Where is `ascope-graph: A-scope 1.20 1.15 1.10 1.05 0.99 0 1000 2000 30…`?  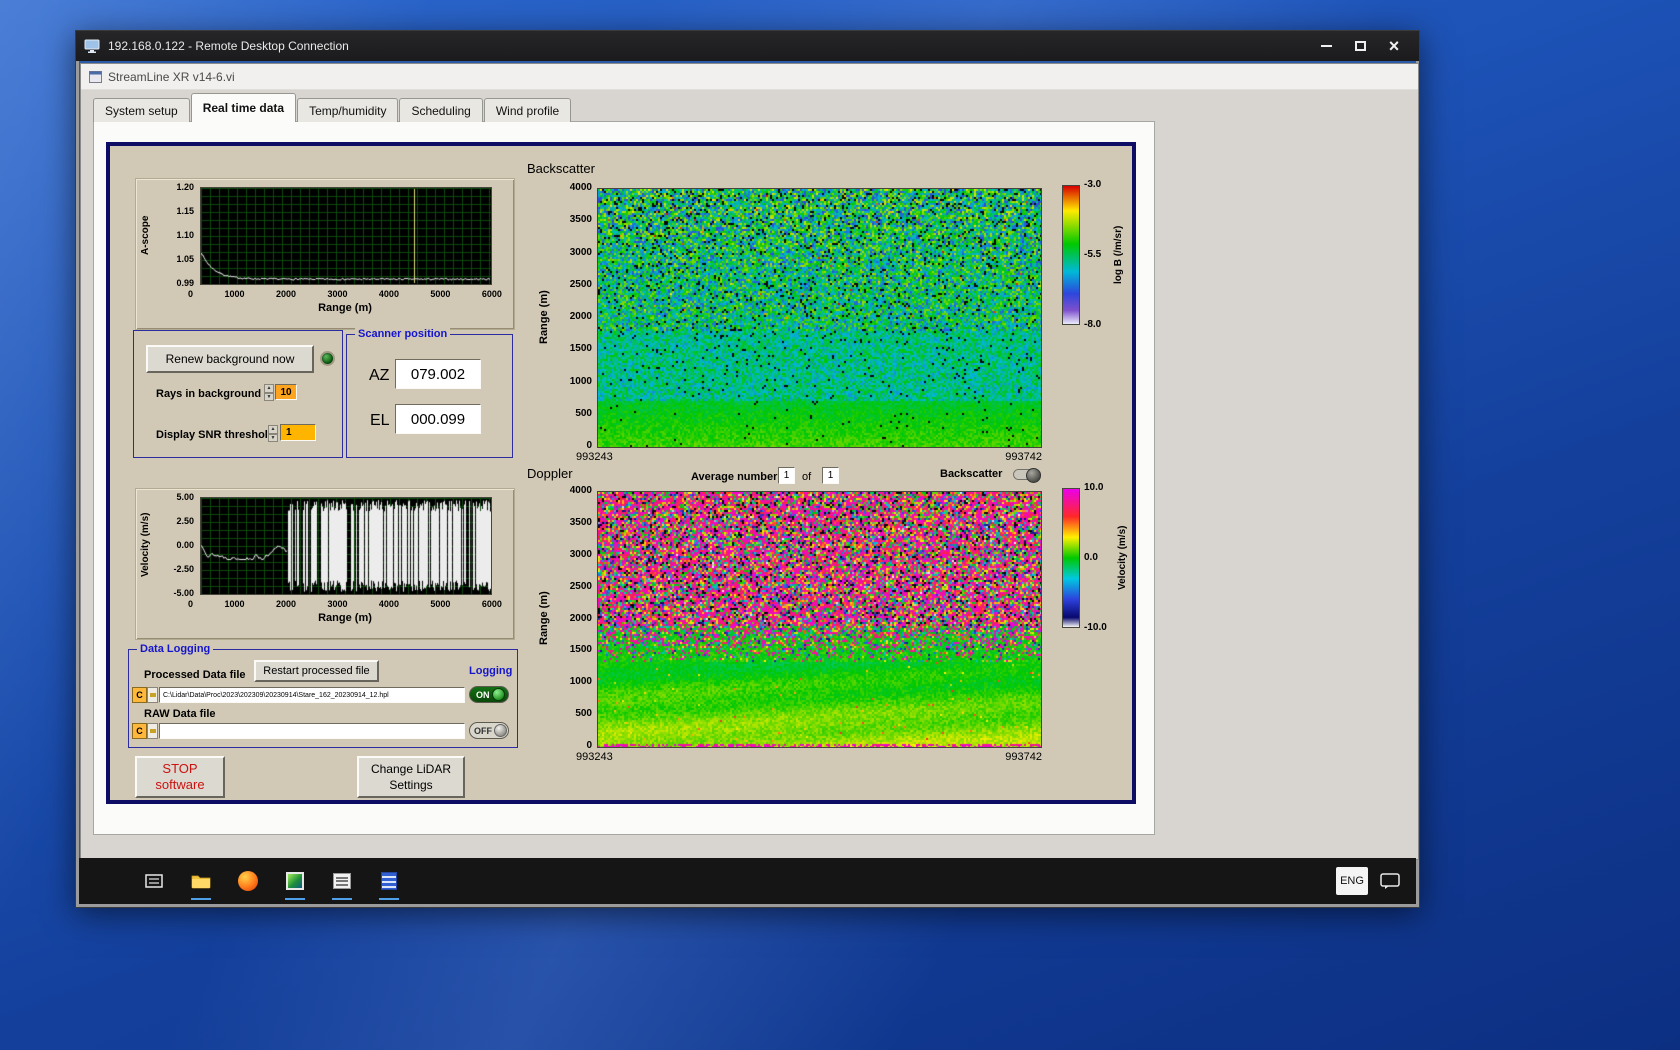 ascope-graph: A-scope 1.20 1.15 1.10 1.05 0.99 0 1000 2000 30… is located at coordinates (325, 254).